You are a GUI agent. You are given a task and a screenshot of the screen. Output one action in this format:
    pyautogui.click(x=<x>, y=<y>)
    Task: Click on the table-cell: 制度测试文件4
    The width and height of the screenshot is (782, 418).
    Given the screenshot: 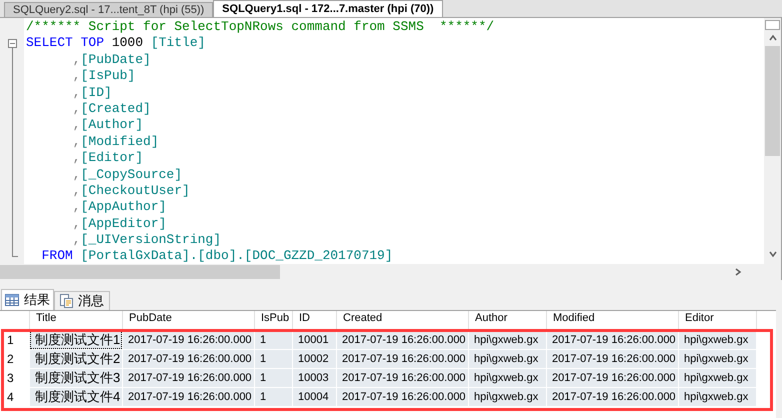 What is the action you would take?
    pyautogui.click(x=76, y=397)
    